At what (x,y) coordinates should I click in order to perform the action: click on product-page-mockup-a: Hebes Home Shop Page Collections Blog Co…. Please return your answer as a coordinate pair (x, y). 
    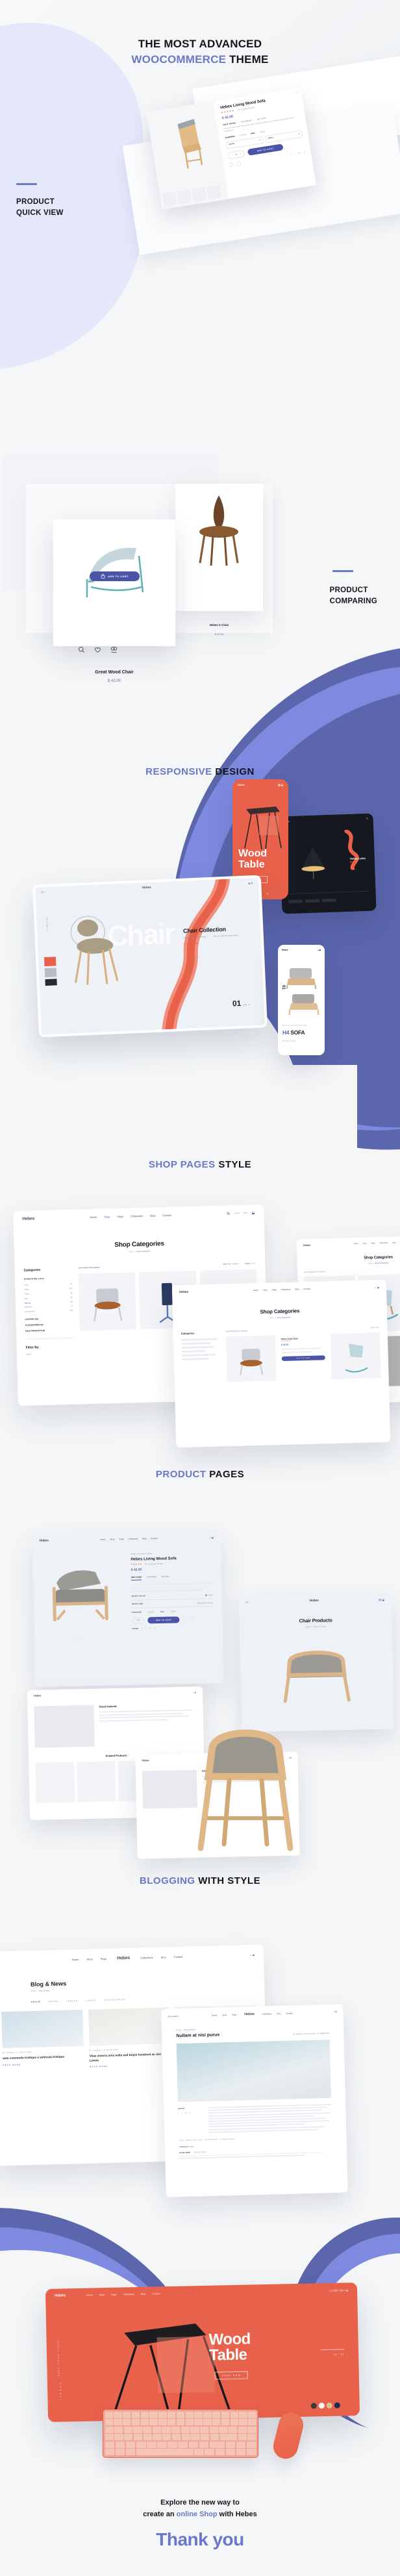
    Looking at the image, I should click on (128, 1609).